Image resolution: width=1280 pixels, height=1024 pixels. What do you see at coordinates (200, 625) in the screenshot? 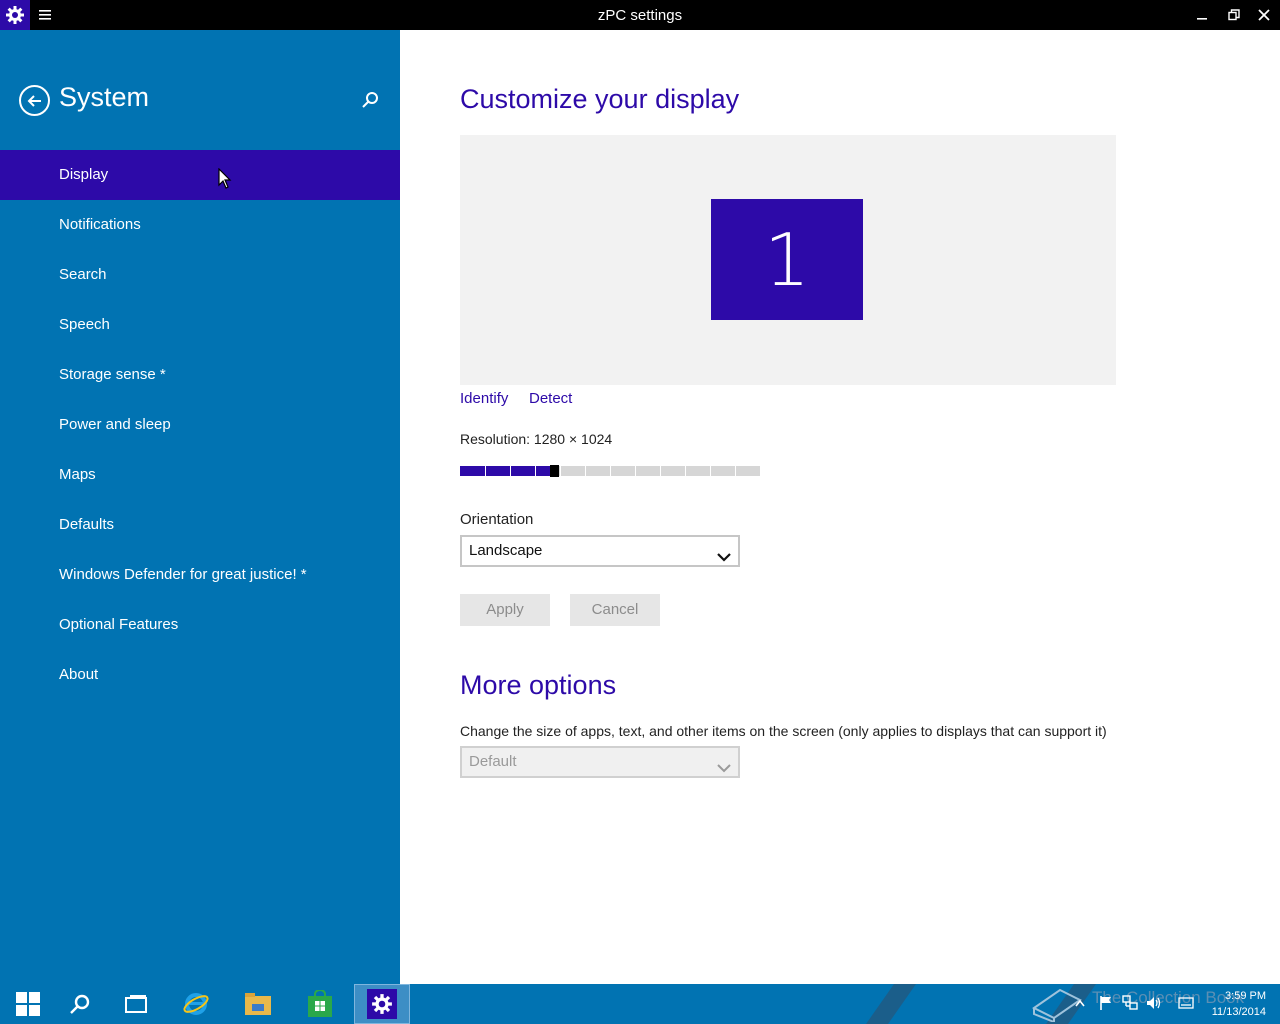
I see `sidebar-item-optional-features: Optional Features` at bounding box center [200, 625].